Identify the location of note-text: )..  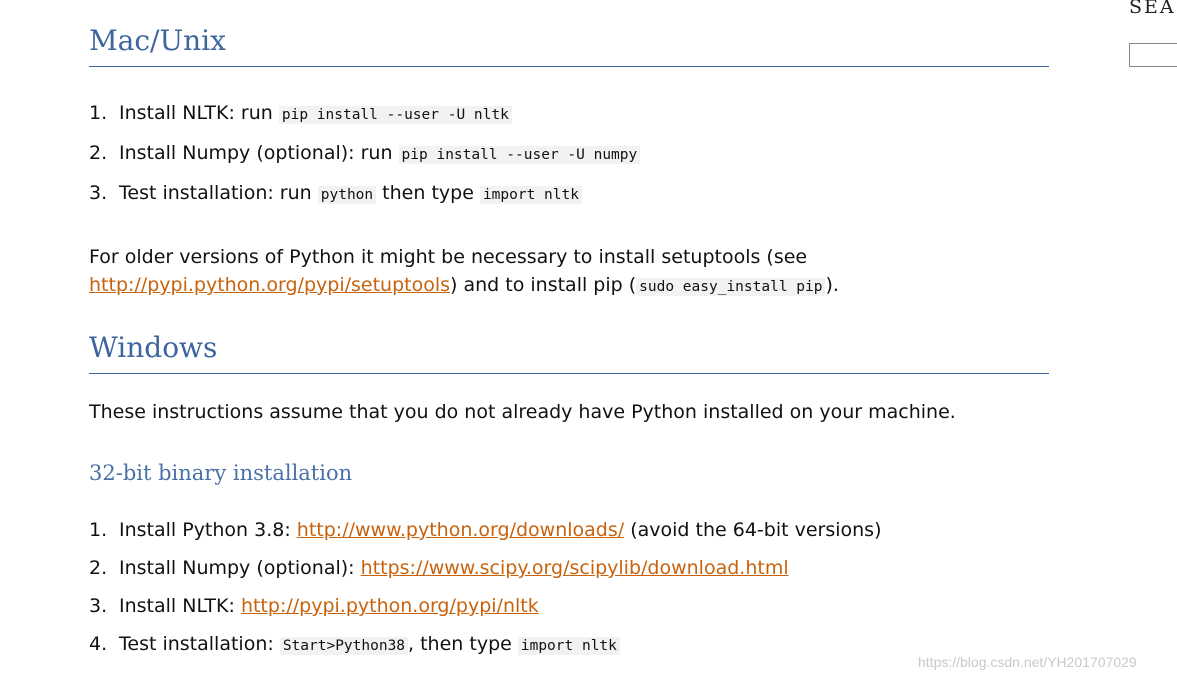
(832, 285).